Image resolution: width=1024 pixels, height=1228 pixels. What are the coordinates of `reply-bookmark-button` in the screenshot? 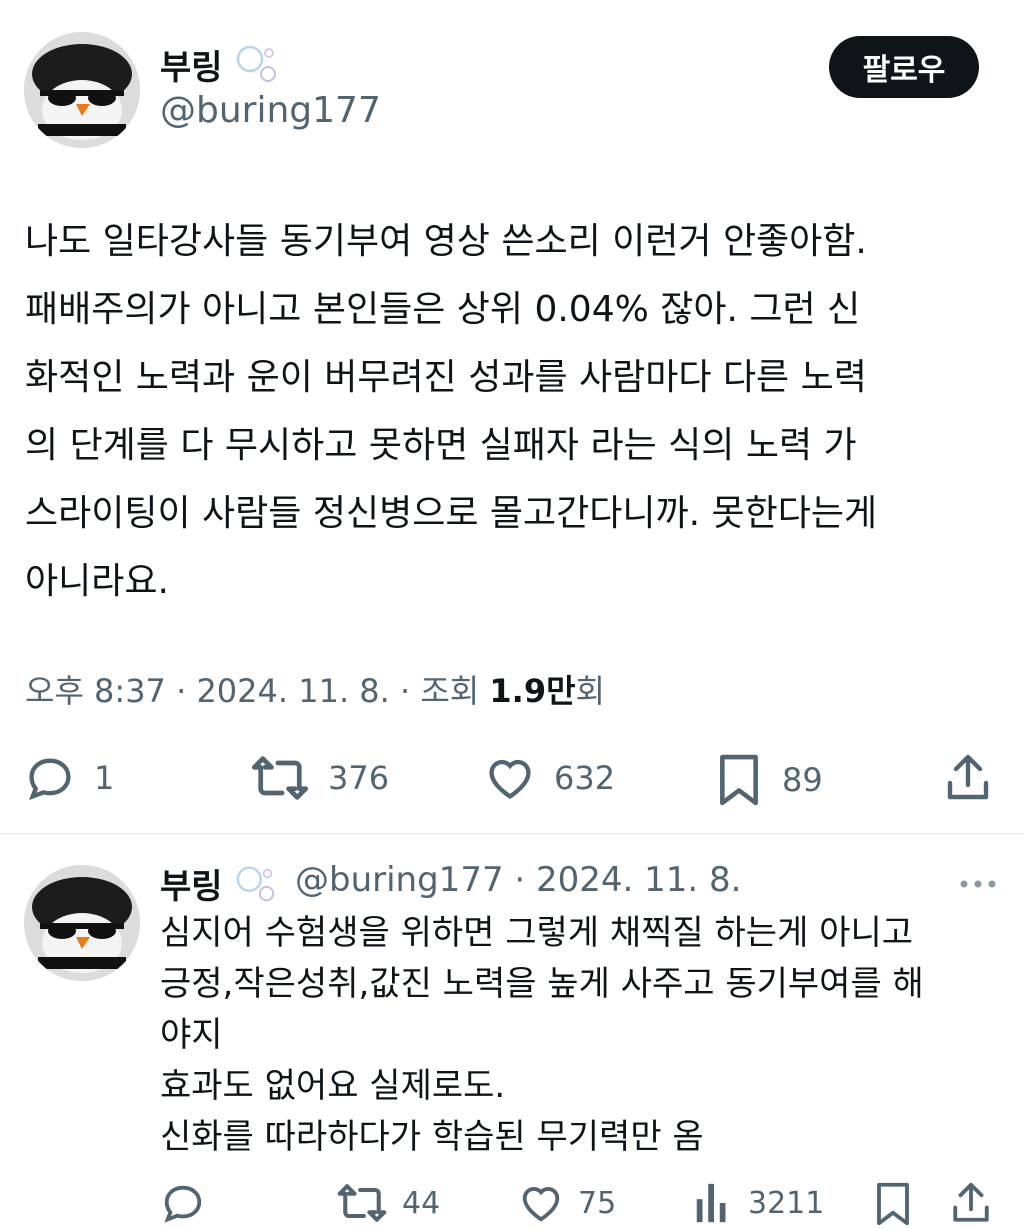 It's located at (893, 1204).